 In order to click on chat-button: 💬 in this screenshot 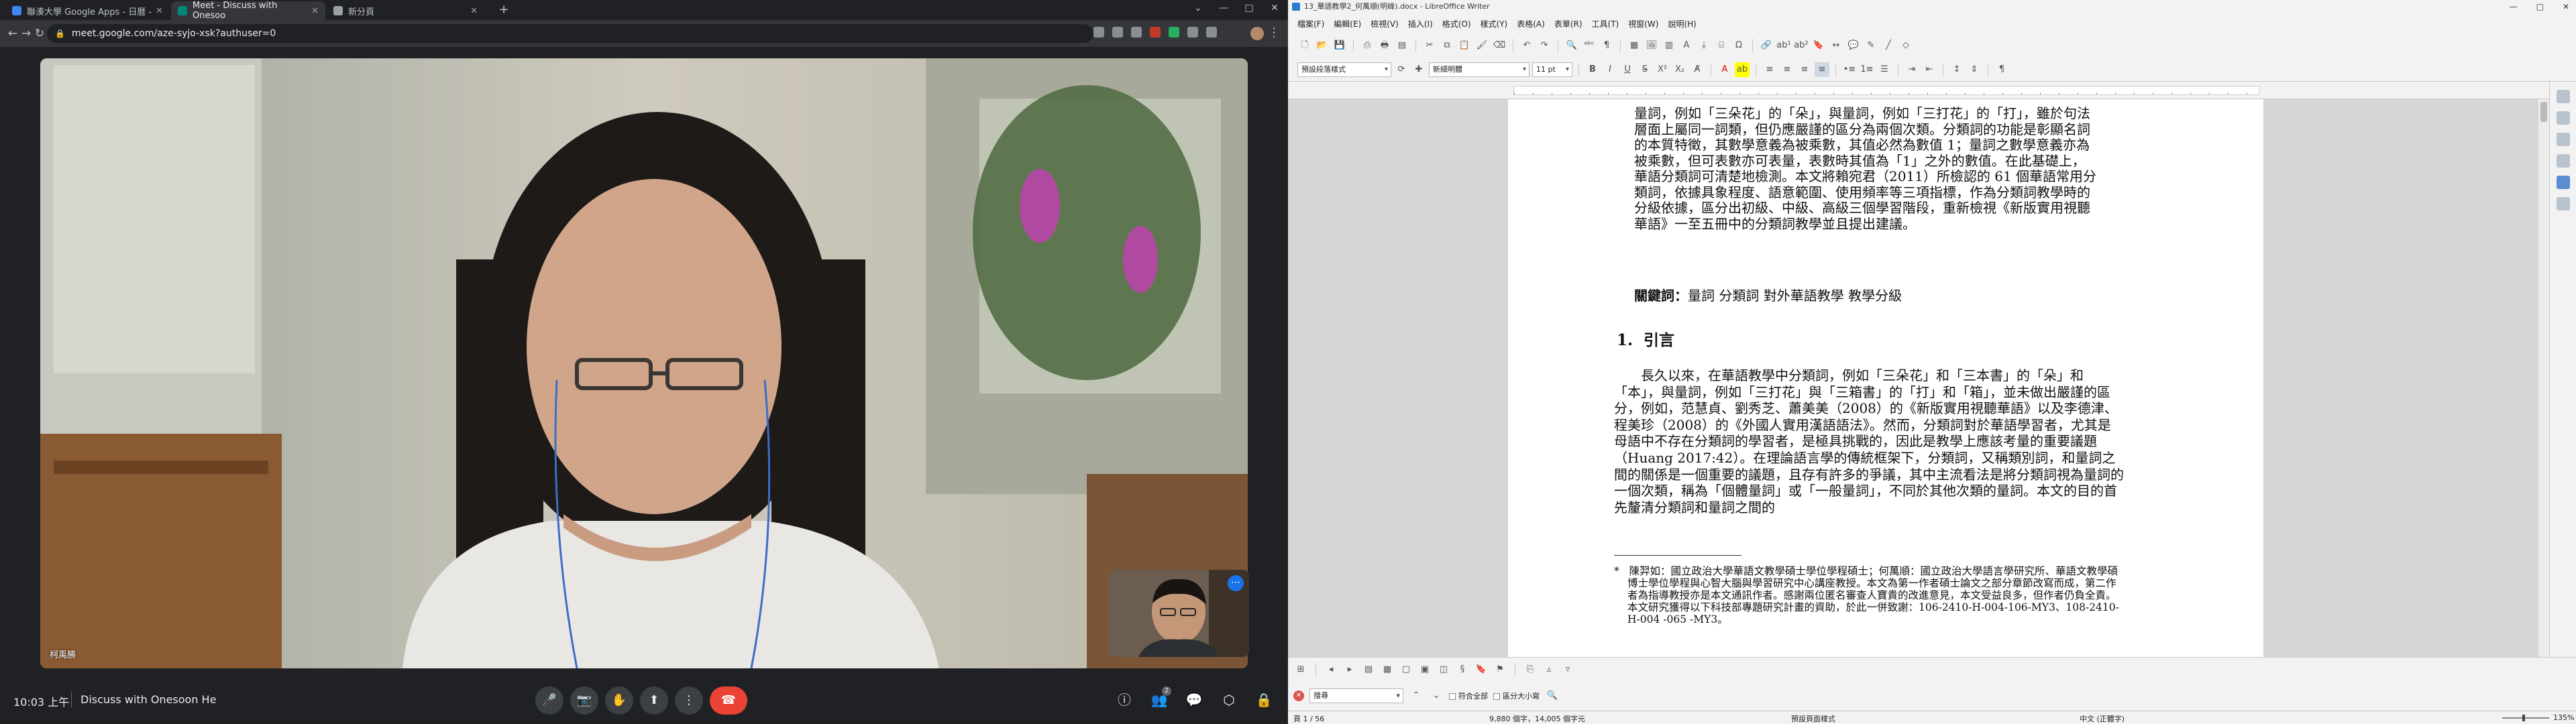, I will do `click(1194, 700)`.